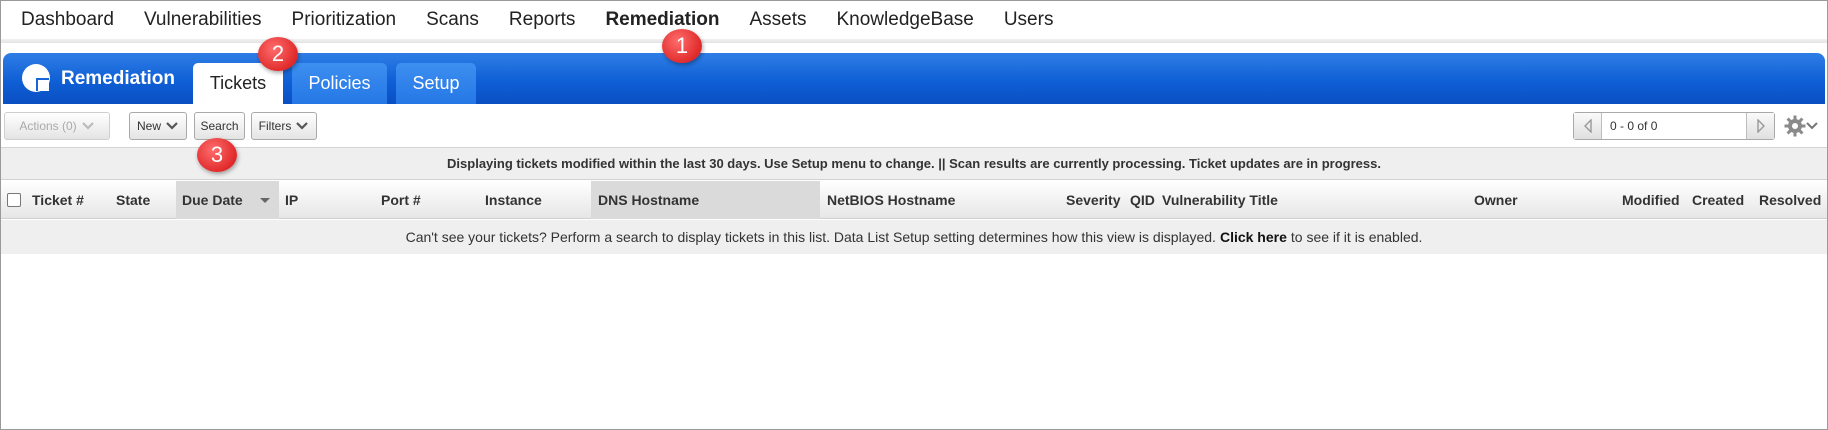  What do you see at coordinates (58, 200) in the screenshot?
I see `column-ticket-number: Ticket #` at bounding box center [58, 200].